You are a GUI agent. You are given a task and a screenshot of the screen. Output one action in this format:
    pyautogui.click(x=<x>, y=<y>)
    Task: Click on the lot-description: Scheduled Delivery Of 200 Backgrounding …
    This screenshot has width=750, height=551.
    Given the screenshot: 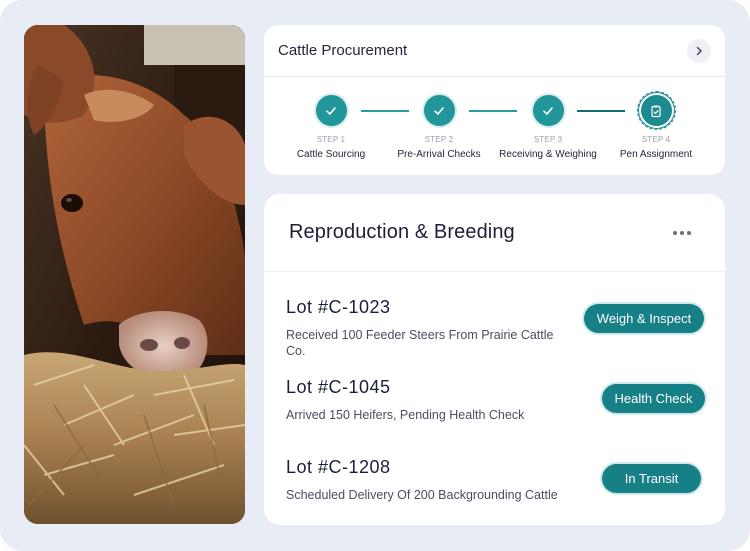 What is the action you would take?
    pyautogui.click(x=422, y=495)
    